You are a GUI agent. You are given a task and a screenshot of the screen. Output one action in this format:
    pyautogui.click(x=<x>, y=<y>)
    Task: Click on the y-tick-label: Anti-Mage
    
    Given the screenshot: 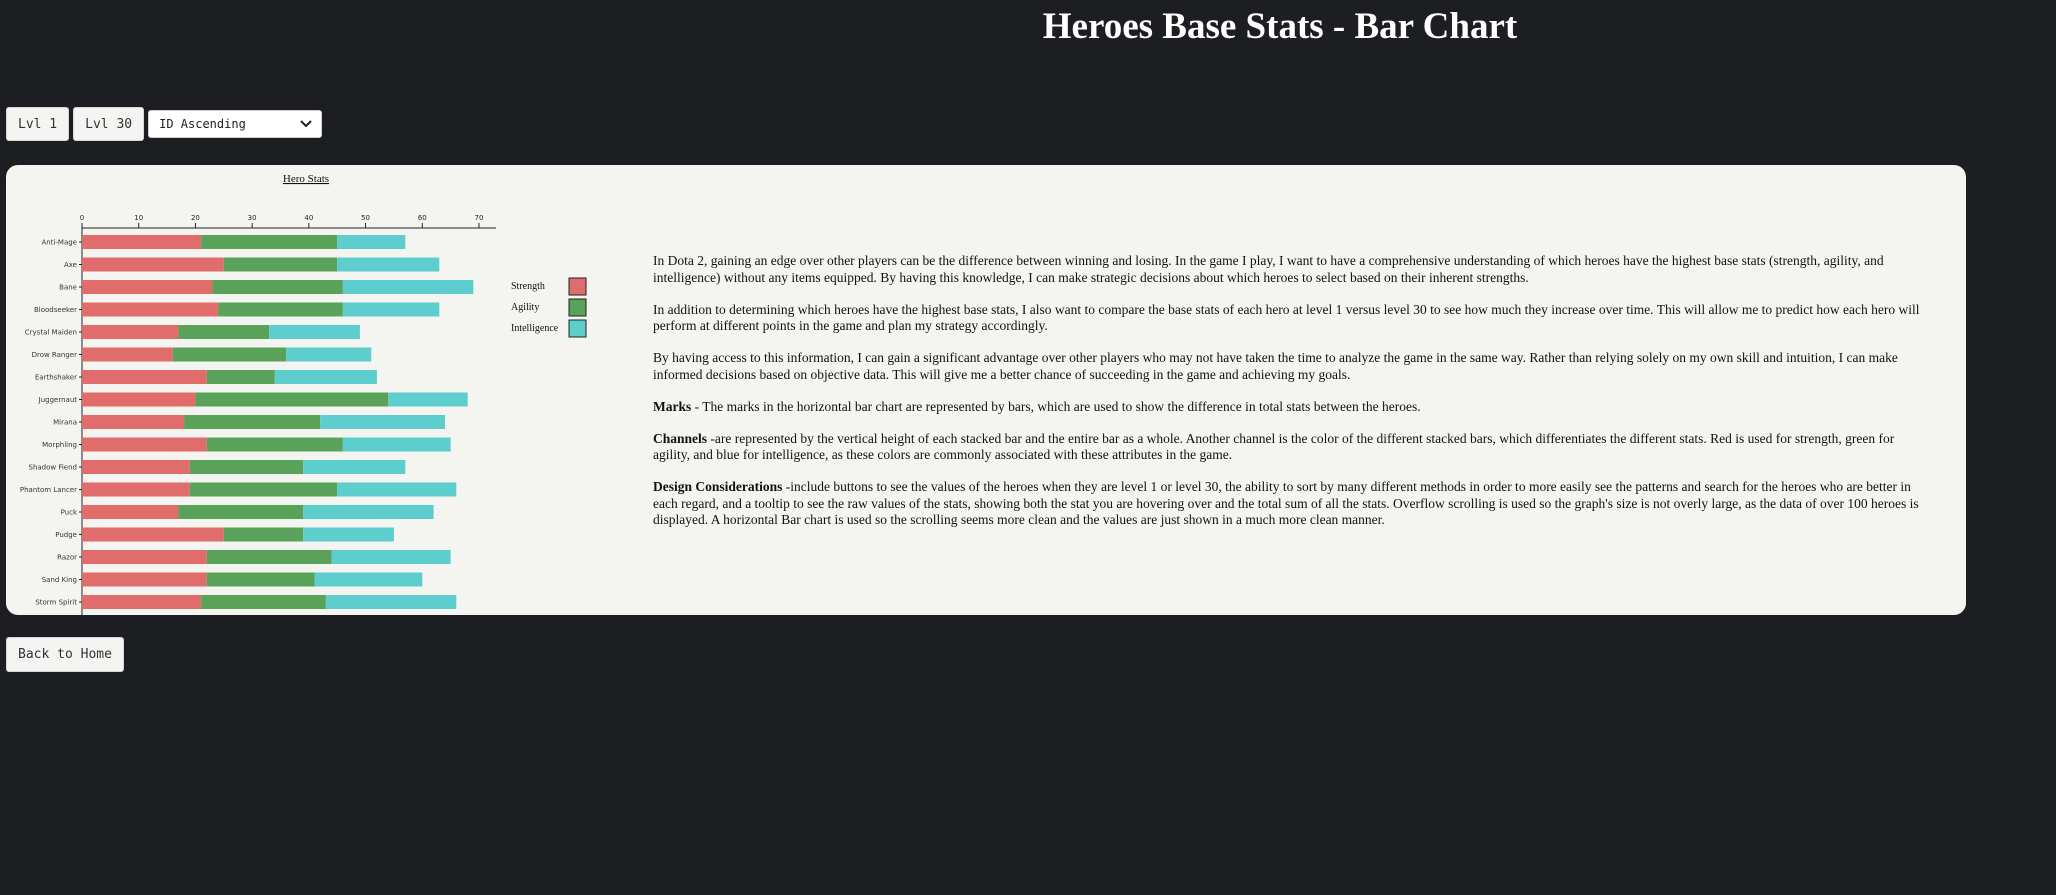 What is the action you would take?
    pyautogui.click(x=59, y=243)
    